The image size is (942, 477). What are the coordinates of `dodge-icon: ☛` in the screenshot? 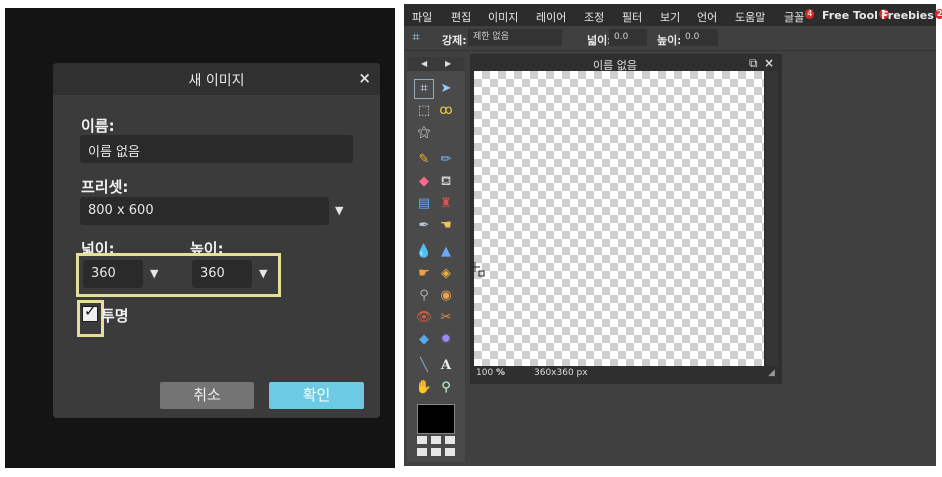 It's located at (424, 274).